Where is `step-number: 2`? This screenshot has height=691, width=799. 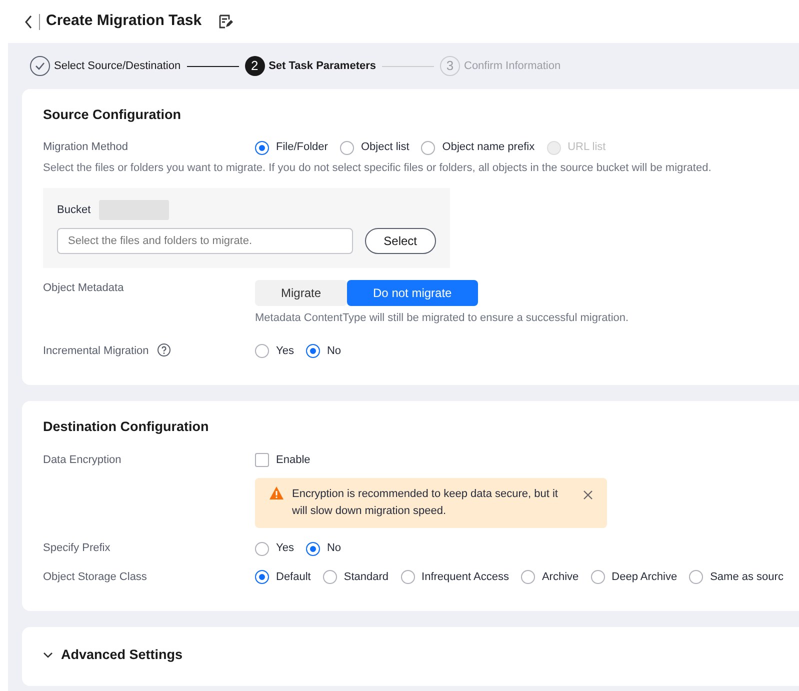 step-number: 2 is located at coordinates (254, 66).